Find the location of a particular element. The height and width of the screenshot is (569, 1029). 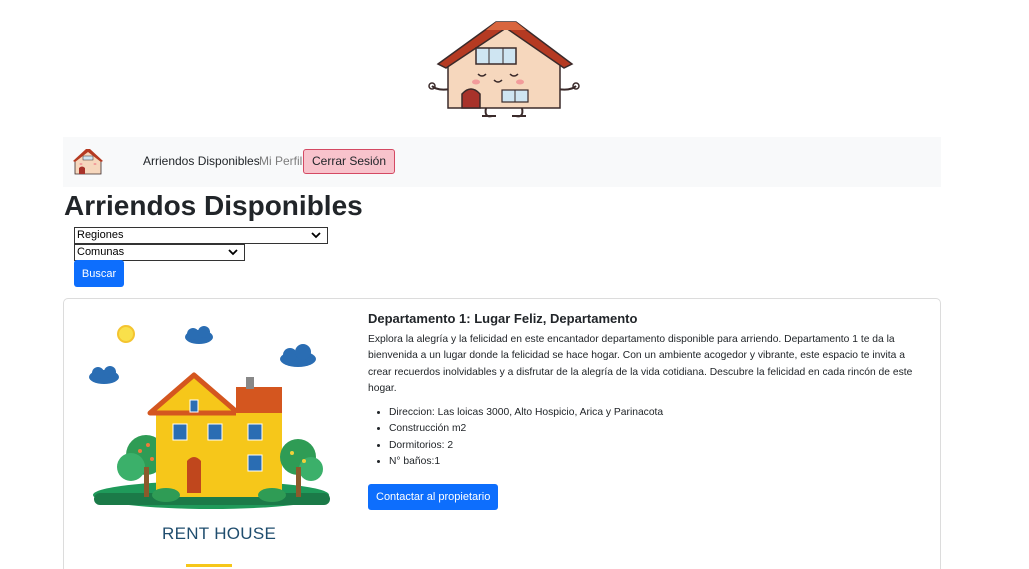

logout-button: Cerrar Sesión is located at coordinates (349, 161).